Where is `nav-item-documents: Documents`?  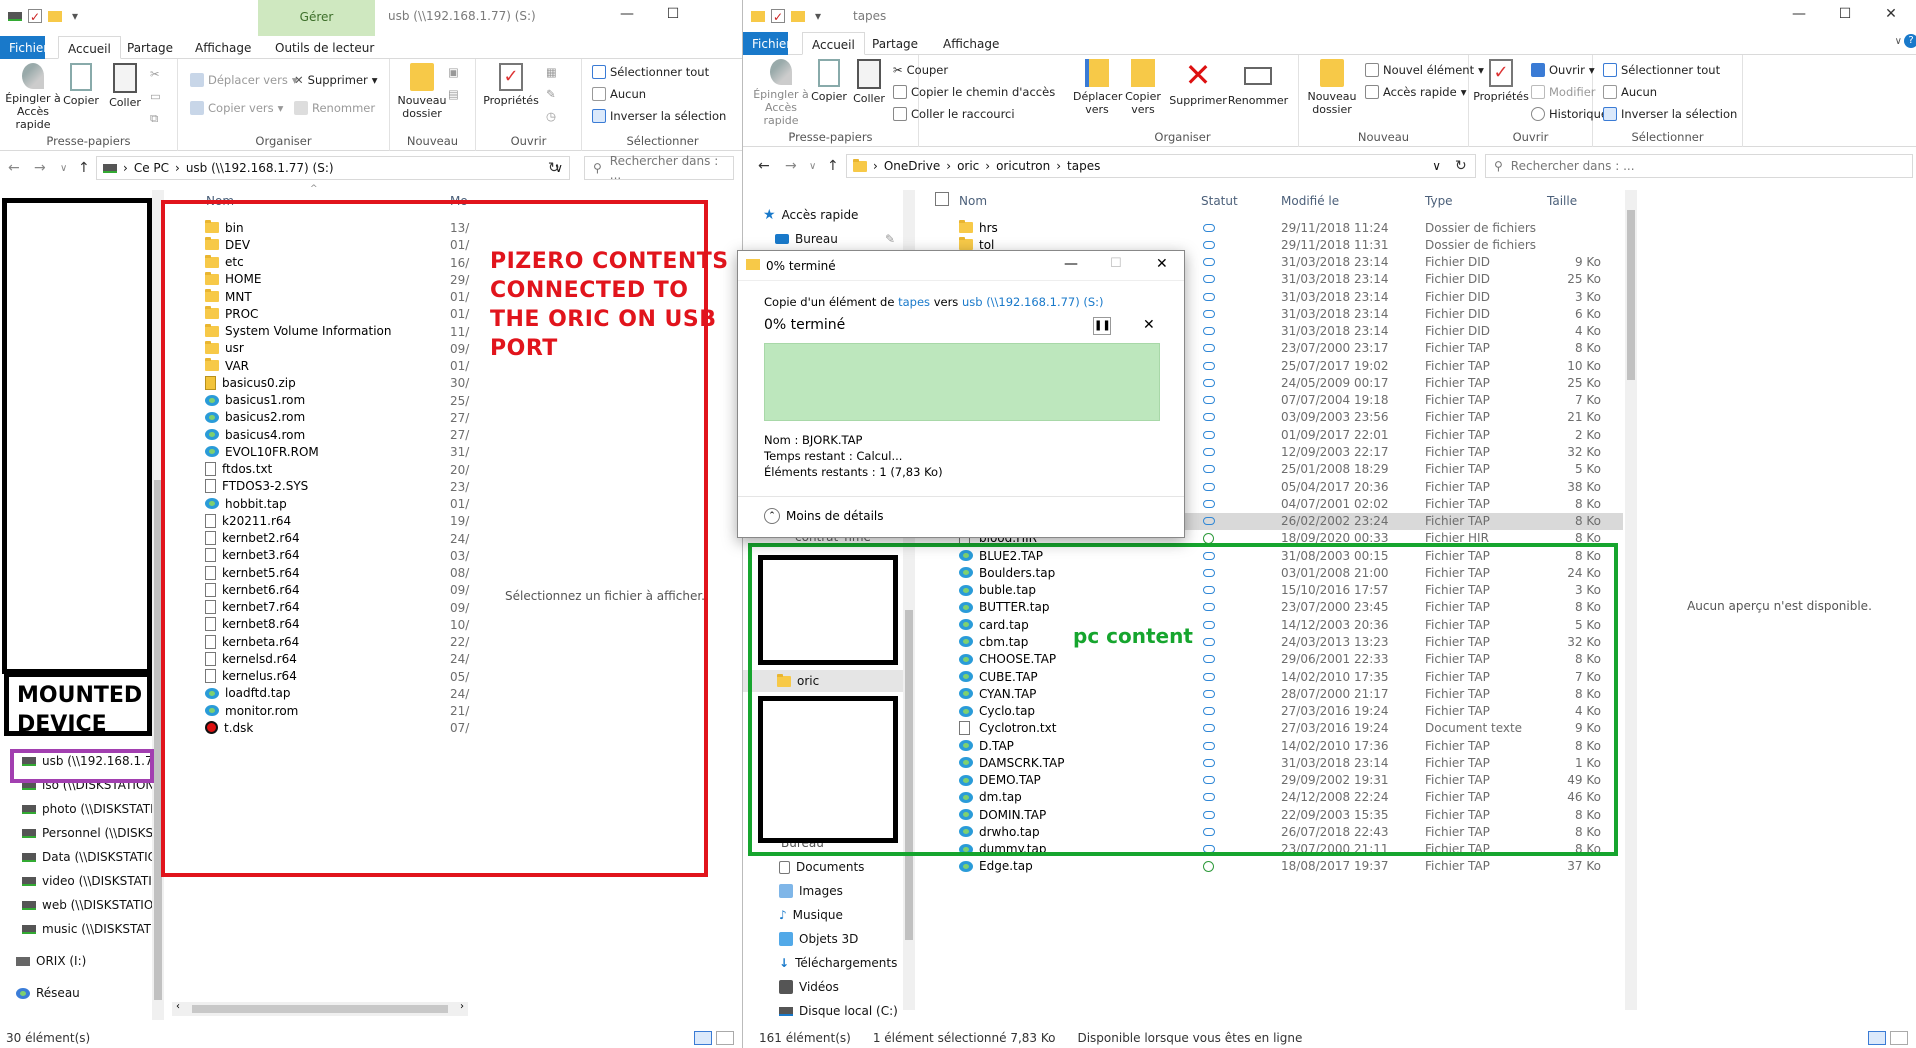 nav-item-documents: Documents is located at coordinates (821, 867).